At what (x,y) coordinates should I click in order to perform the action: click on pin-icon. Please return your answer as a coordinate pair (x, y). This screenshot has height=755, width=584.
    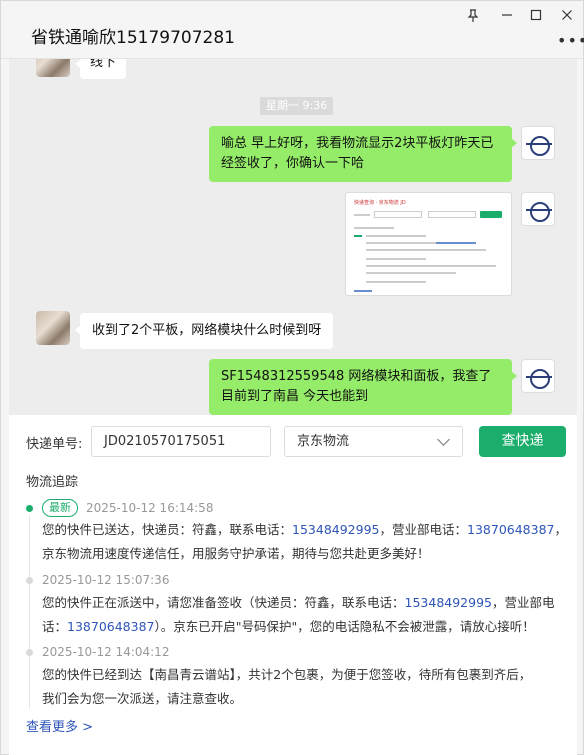
    Looking at the image, I should click on (473, 17).